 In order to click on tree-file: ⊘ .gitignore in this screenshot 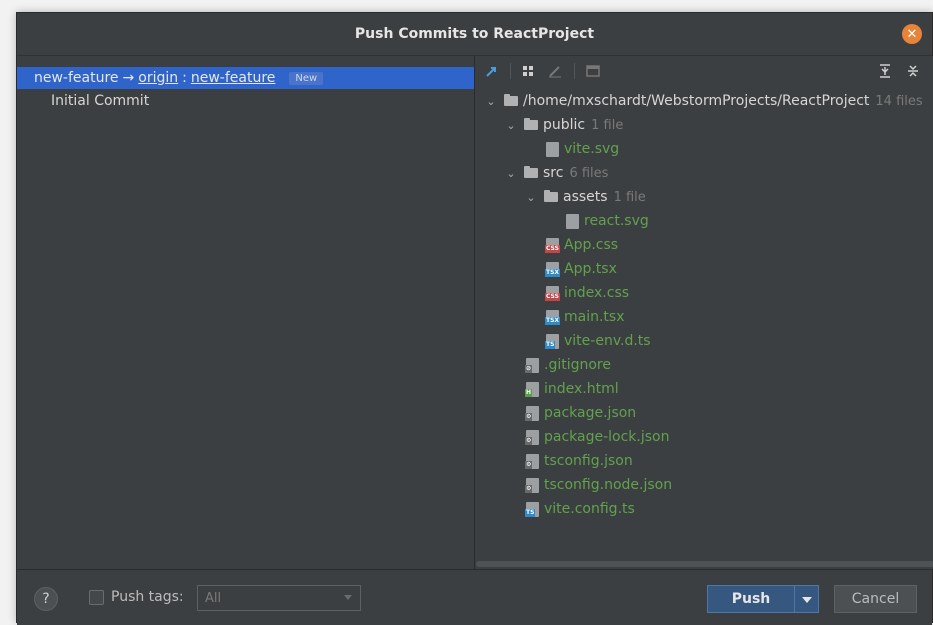, I will do `click(568, 365)`.